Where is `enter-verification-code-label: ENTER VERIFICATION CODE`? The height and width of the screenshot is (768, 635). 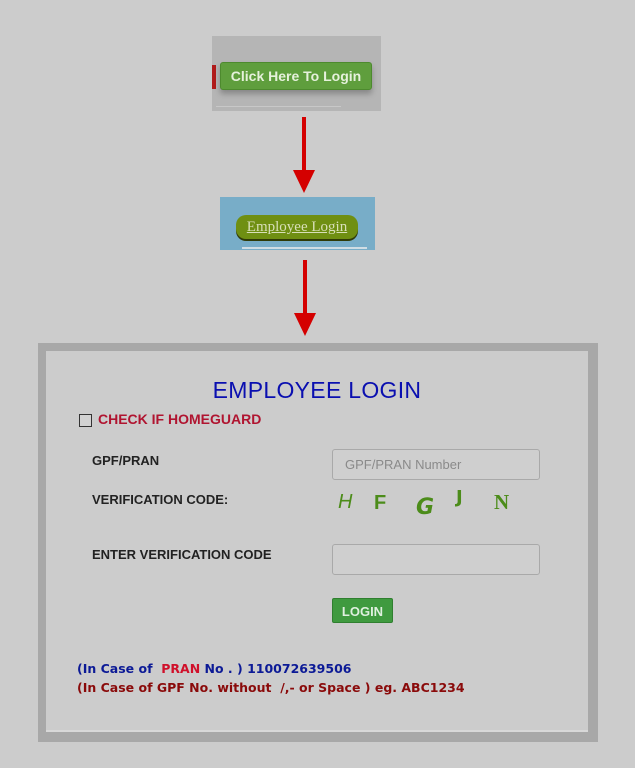 enter-verification-code-label: ENTER VERIFICATION CODE is located at coordinates (182, 554).